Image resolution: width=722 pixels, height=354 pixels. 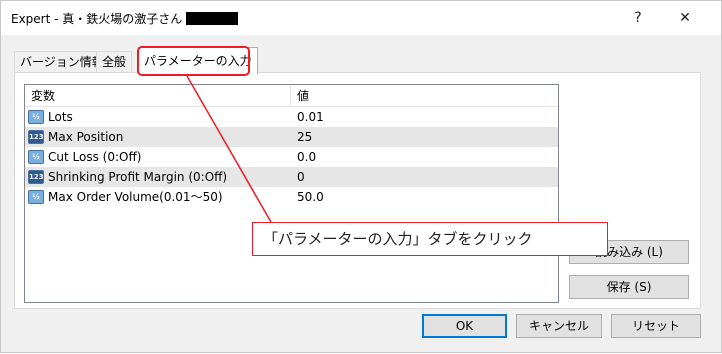 What do you see at coordinates (95, 157) in the screenshot?
I see `parameter-name: Cut Loss (0:Off)` at bounding box center [95, 157].